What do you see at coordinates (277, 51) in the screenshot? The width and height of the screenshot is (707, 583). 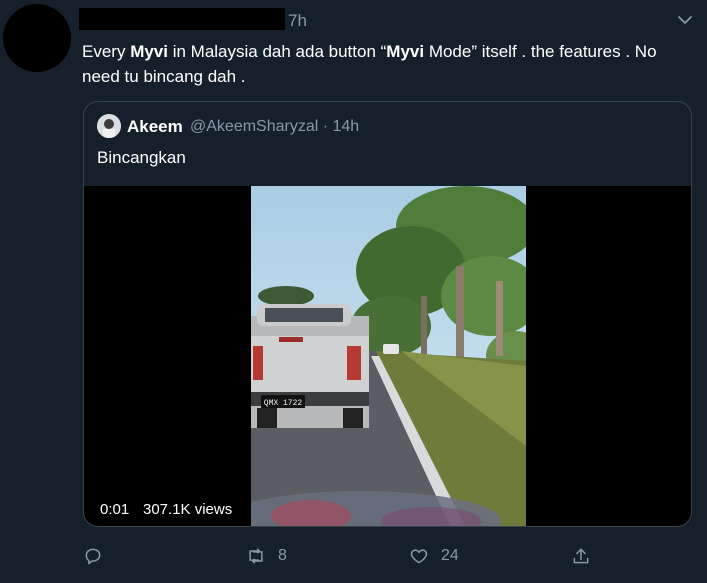 I see `tweet-text-part: in Malaysia dah ada button “` at bounding box center [277, 51].